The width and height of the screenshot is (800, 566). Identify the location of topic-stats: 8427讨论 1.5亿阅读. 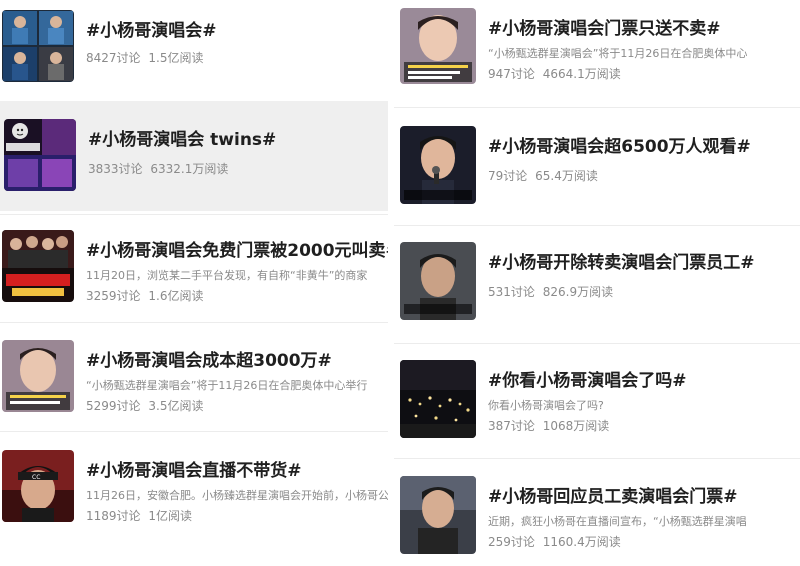
(237, 58).